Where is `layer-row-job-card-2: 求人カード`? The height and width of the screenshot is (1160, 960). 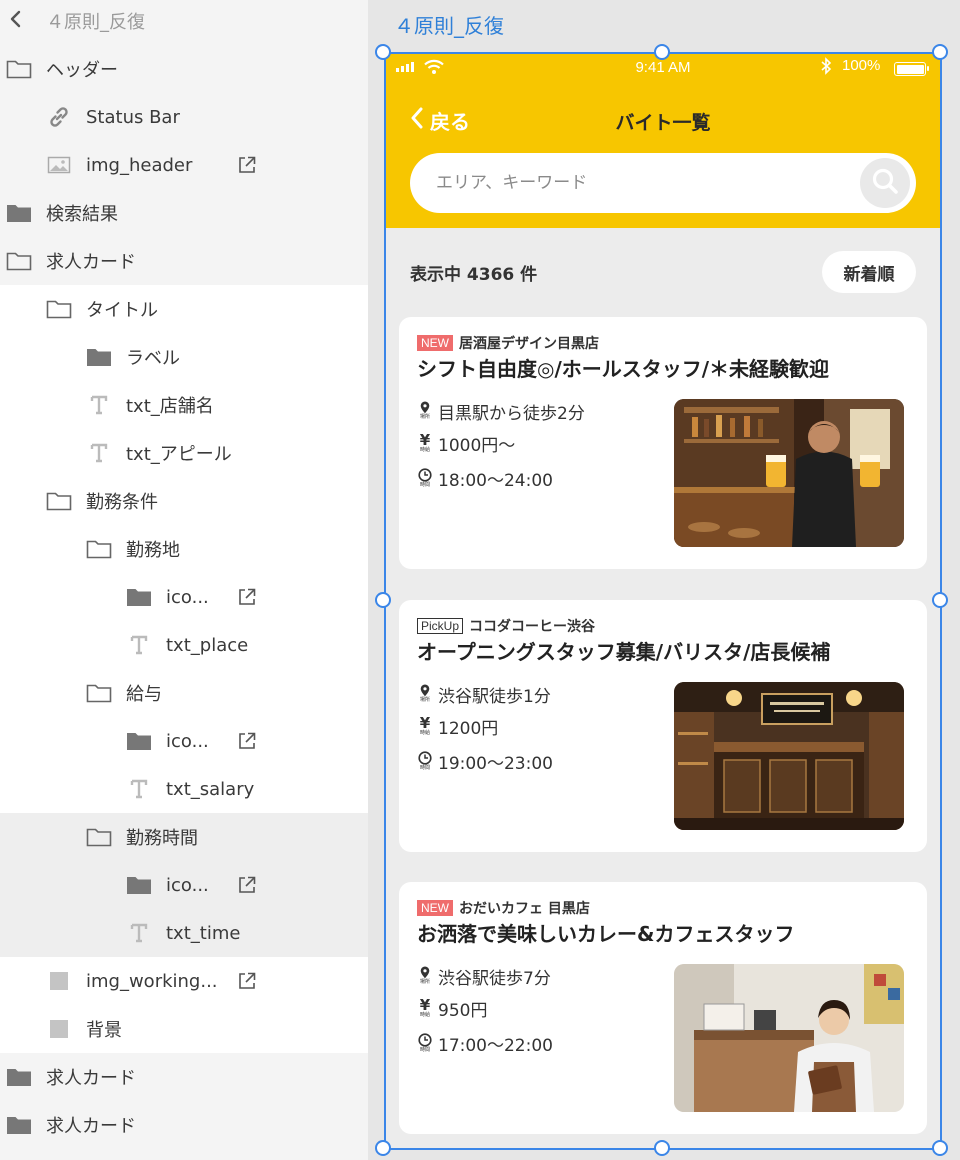 layer-row-job-card-2: 求人カード is located at coordinates (184, 1077).